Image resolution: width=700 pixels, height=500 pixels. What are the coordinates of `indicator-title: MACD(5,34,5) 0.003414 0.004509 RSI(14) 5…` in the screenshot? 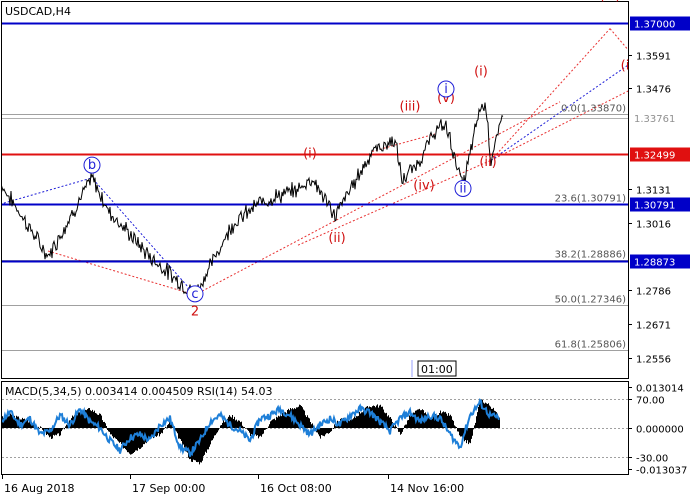 It's located at (138, 391).